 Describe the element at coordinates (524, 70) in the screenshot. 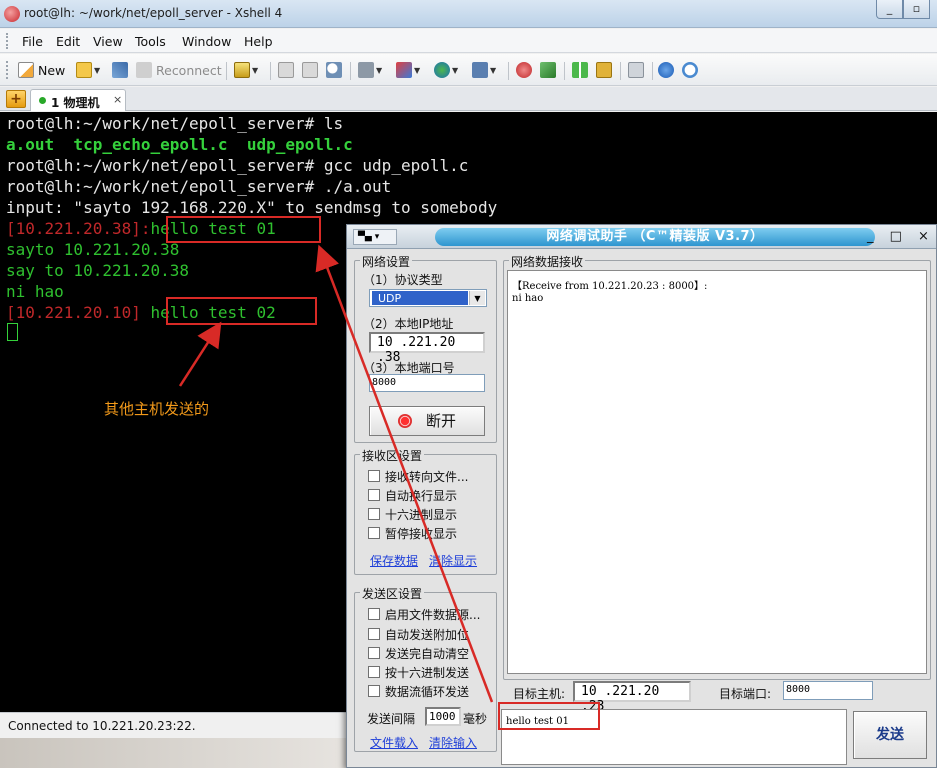

I see `xftp-button` at that location.